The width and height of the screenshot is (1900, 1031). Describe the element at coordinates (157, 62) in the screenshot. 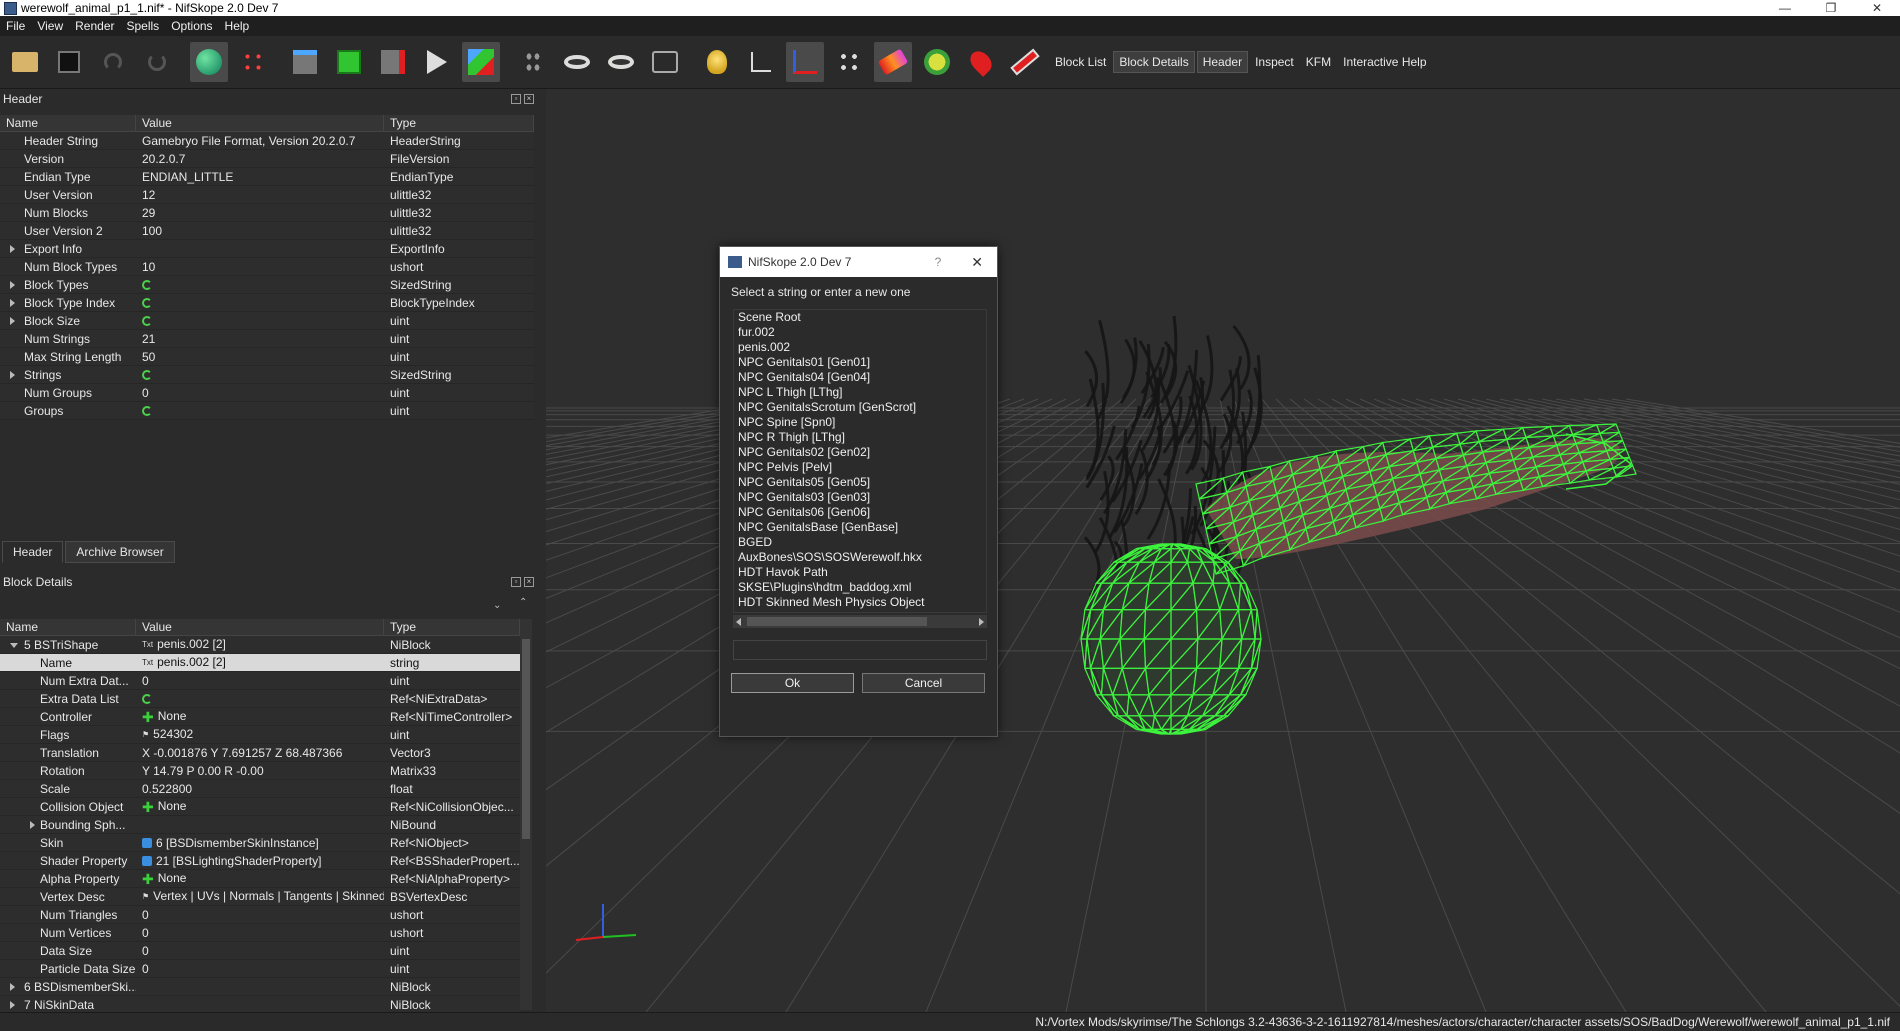

I see `redo-icon` at that location.